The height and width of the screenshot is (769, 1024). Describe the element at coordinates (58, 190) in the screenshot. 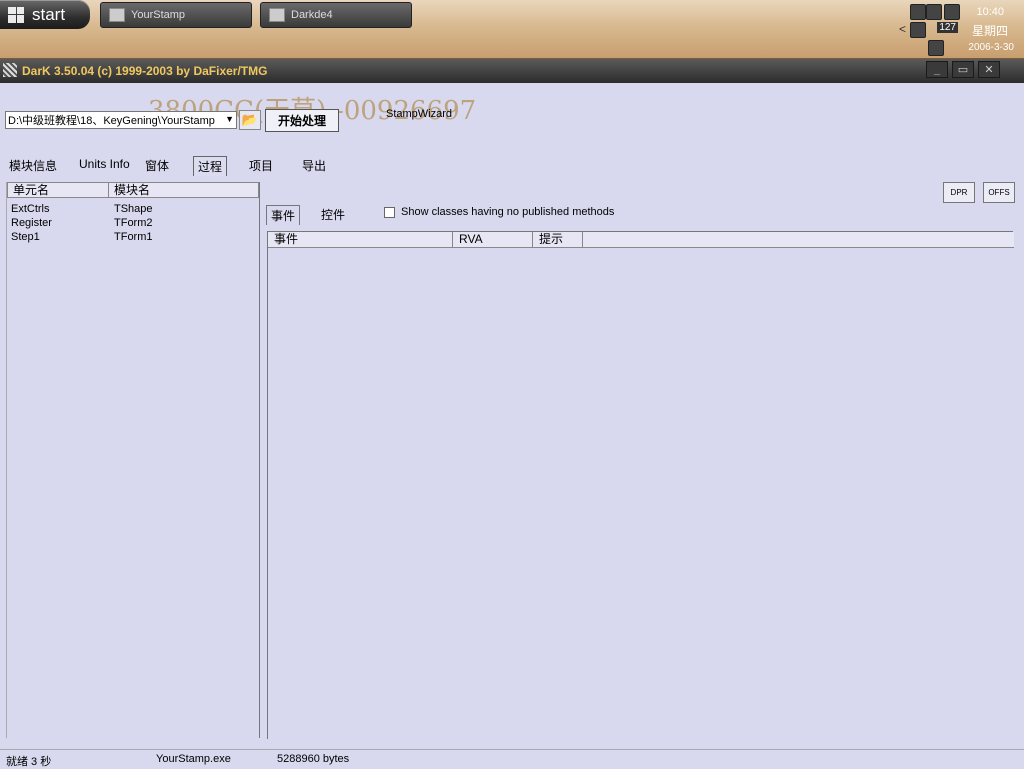

I see `column-header-unit-name: 单元名` at that location.